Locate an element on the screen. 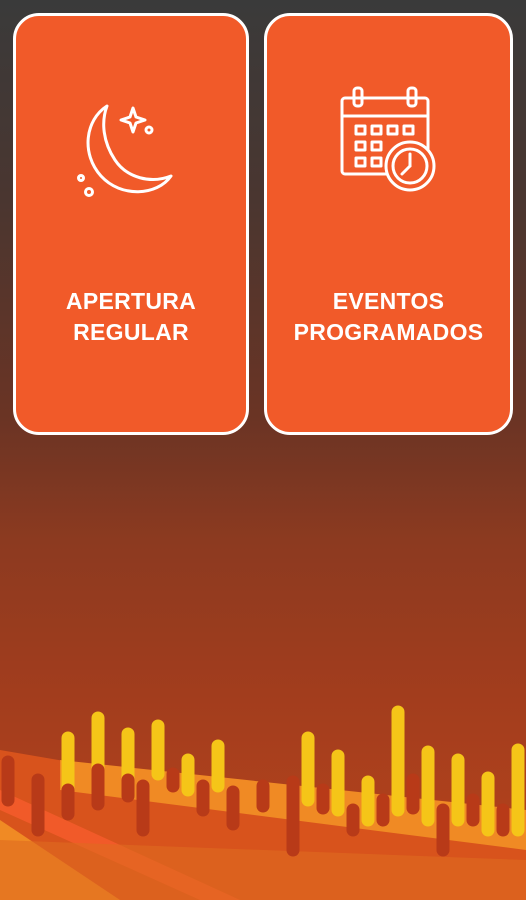  card-label-line: PROGRAMADOS is located at coordinates (388, 332).